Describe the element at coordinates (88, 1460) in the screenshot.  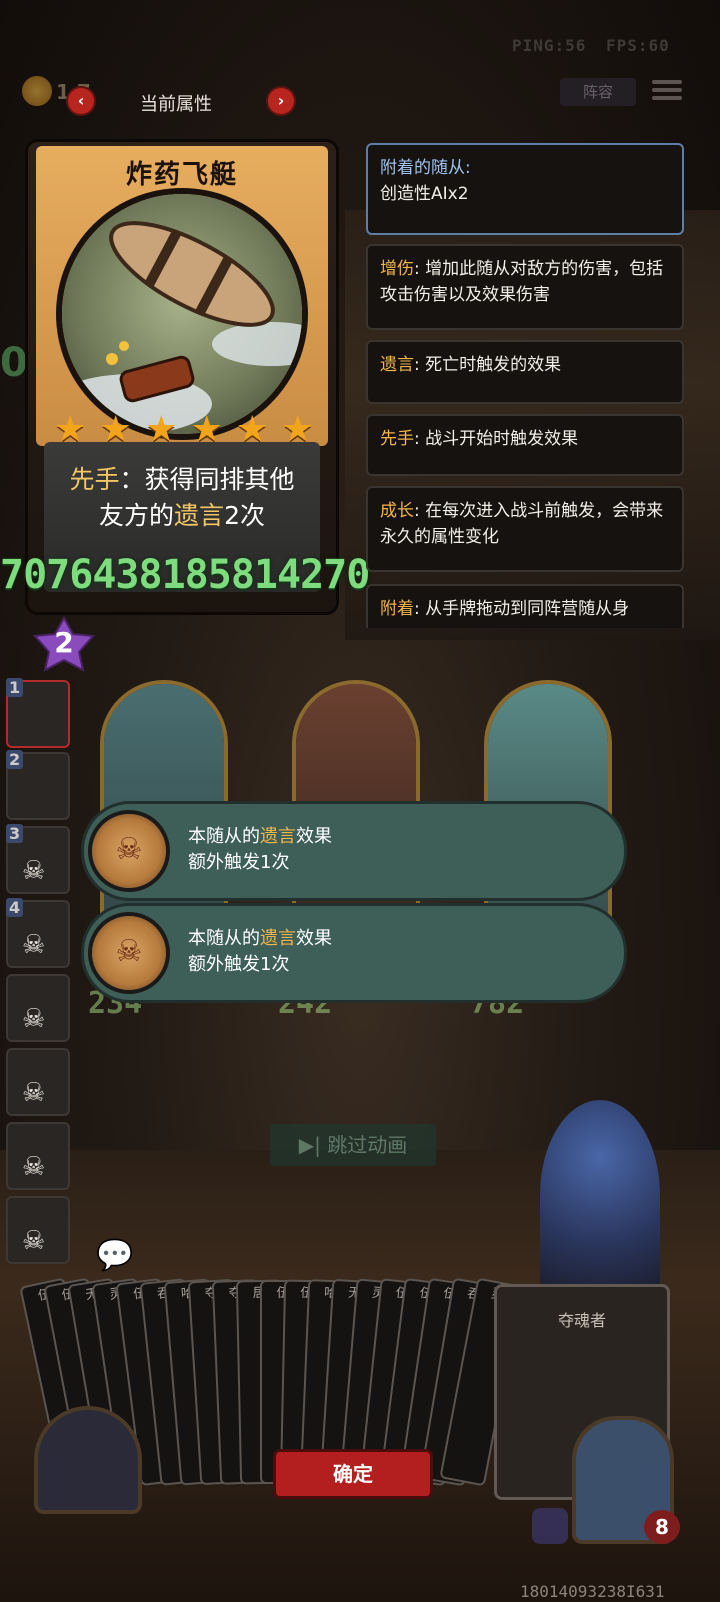
I see `player-portrait` at that location.